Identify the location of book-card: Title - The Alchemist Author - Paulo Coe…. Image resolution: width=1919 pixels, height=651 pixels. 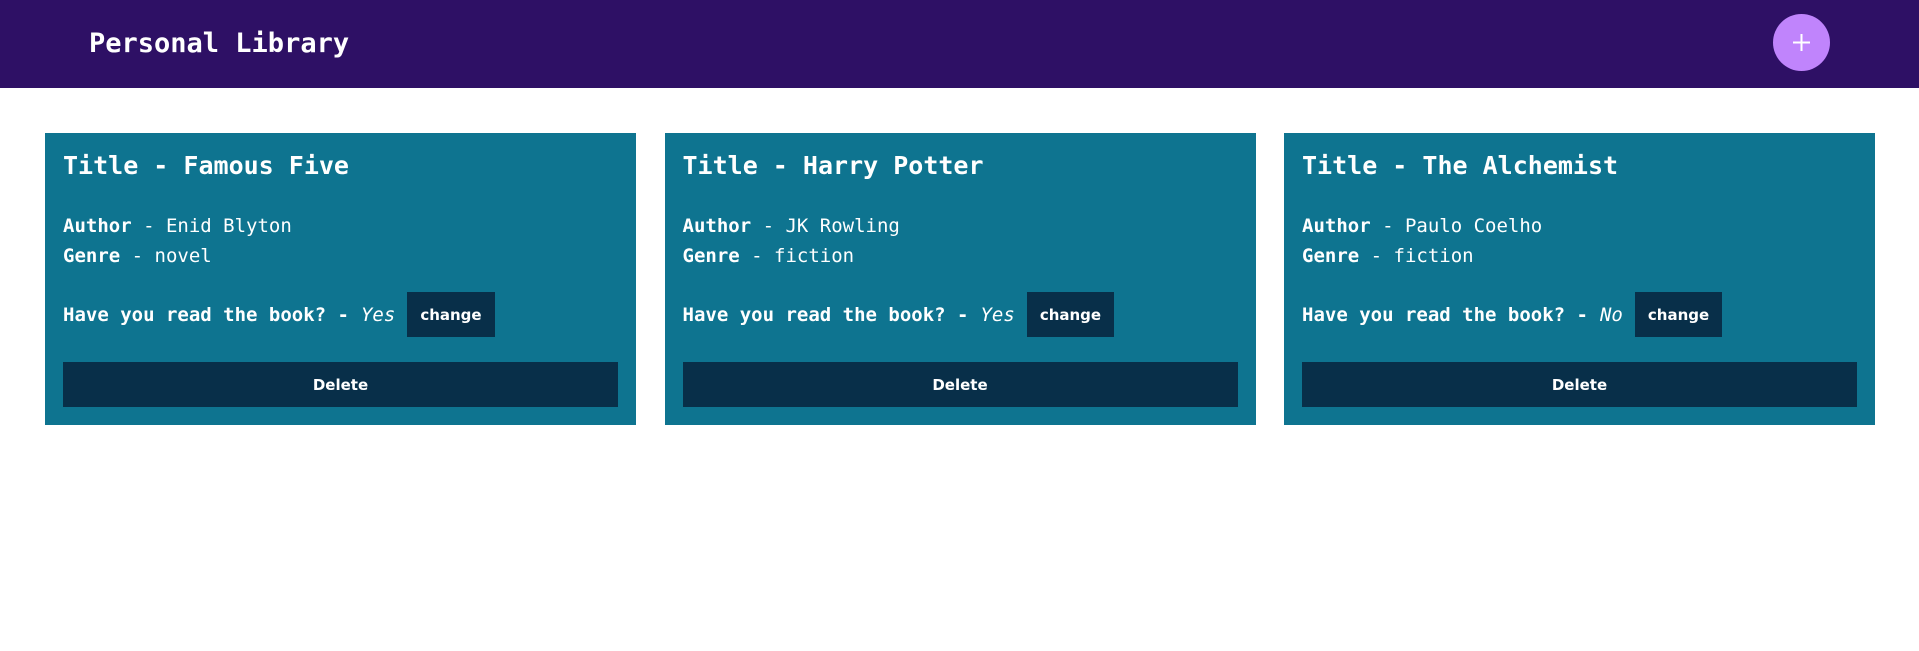
(1579, 279).